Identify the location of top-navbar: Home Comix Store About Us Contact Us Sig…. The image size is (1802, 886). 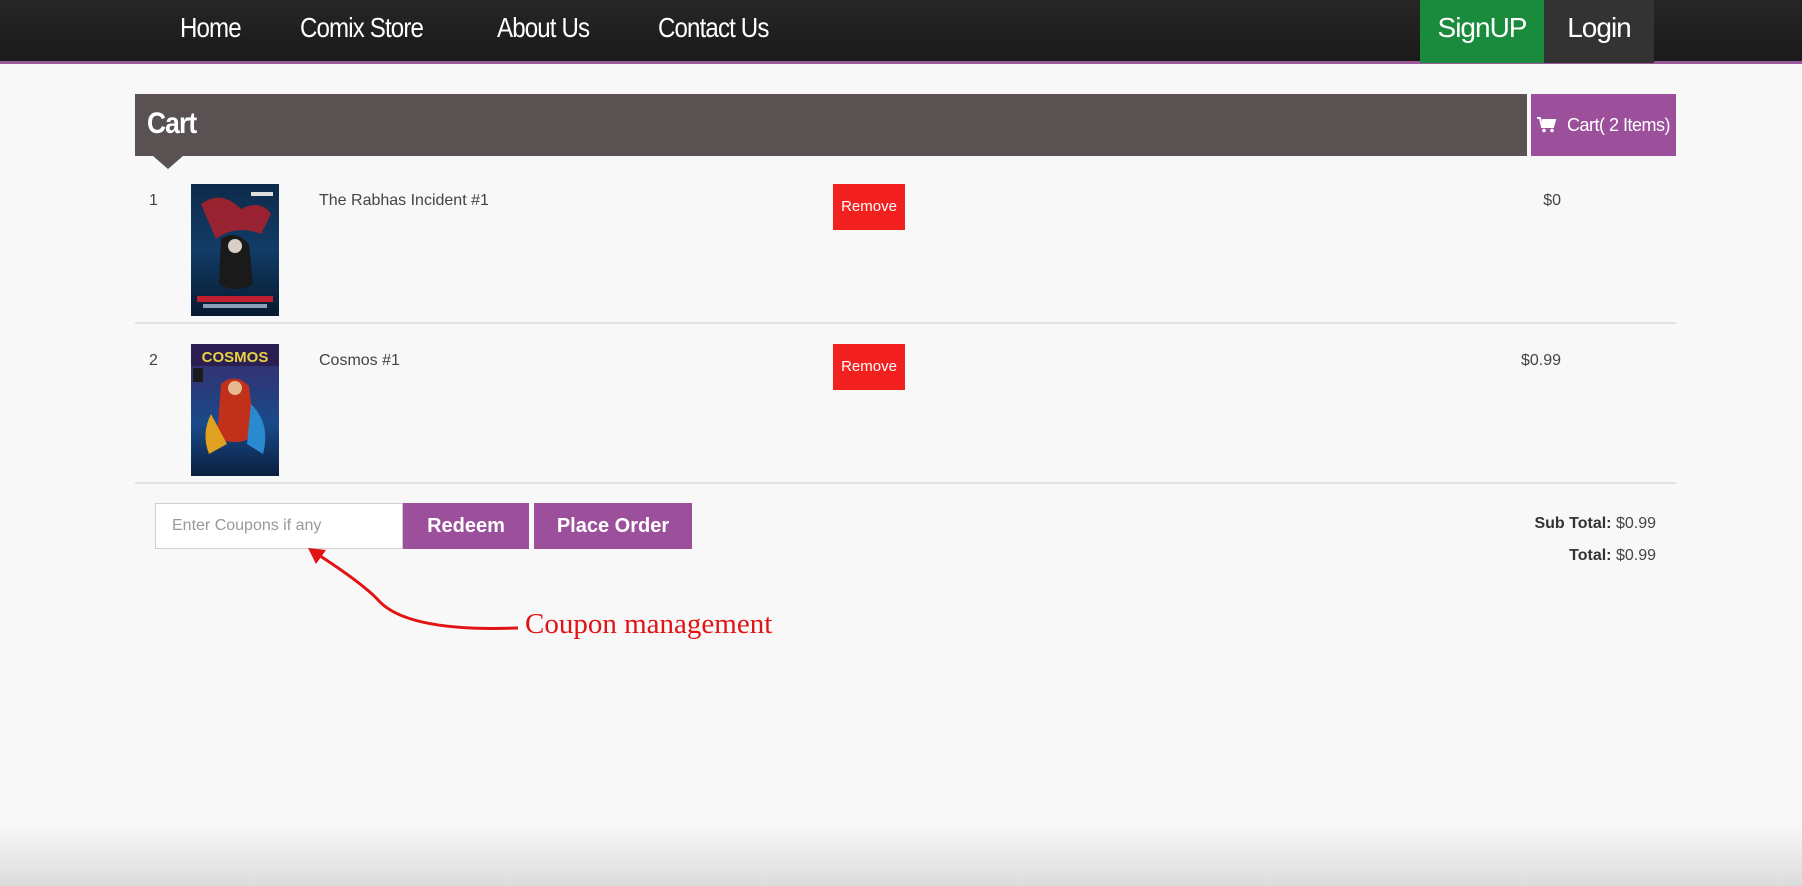
(901, 32).